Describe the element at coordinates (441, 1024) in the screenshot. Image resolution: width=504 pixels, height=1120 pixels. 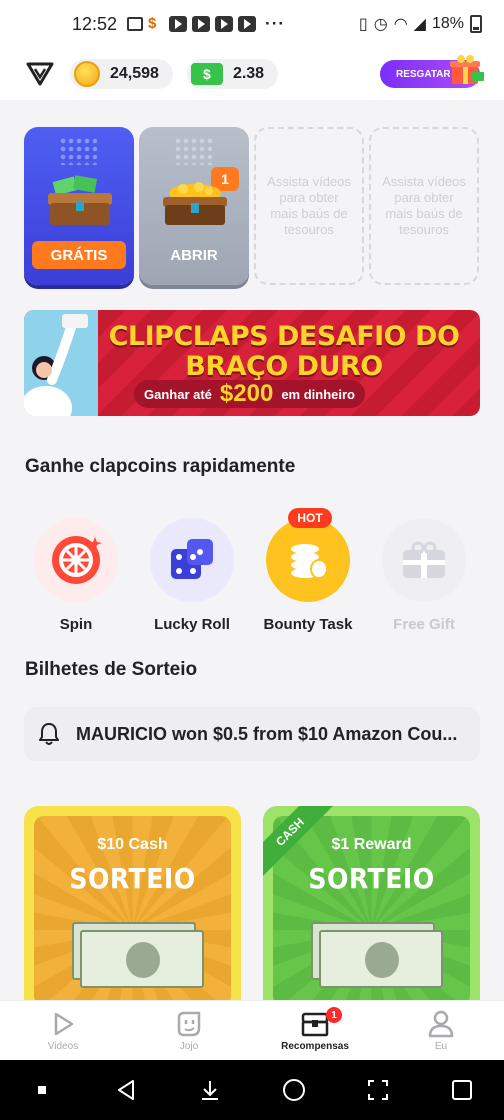
I see `person-icon` at that location.